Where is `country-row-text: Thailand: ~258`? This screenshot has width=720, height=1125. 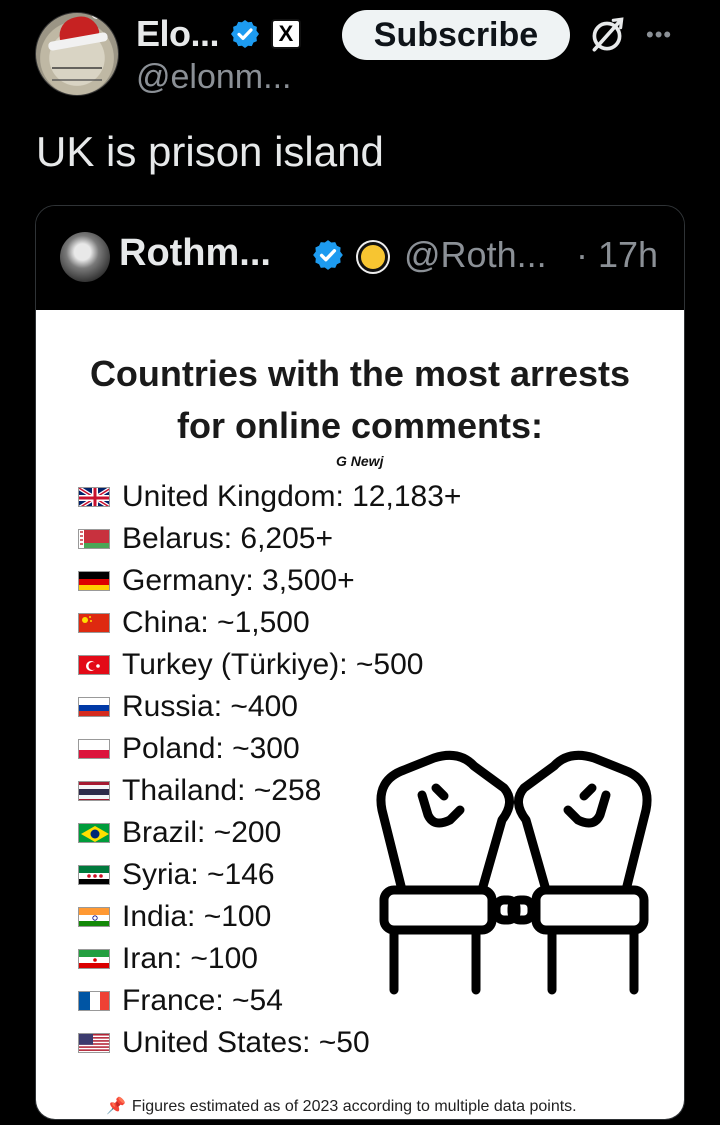
country-row-text: Thailand: ~258 is located at coordinates (222, 790).